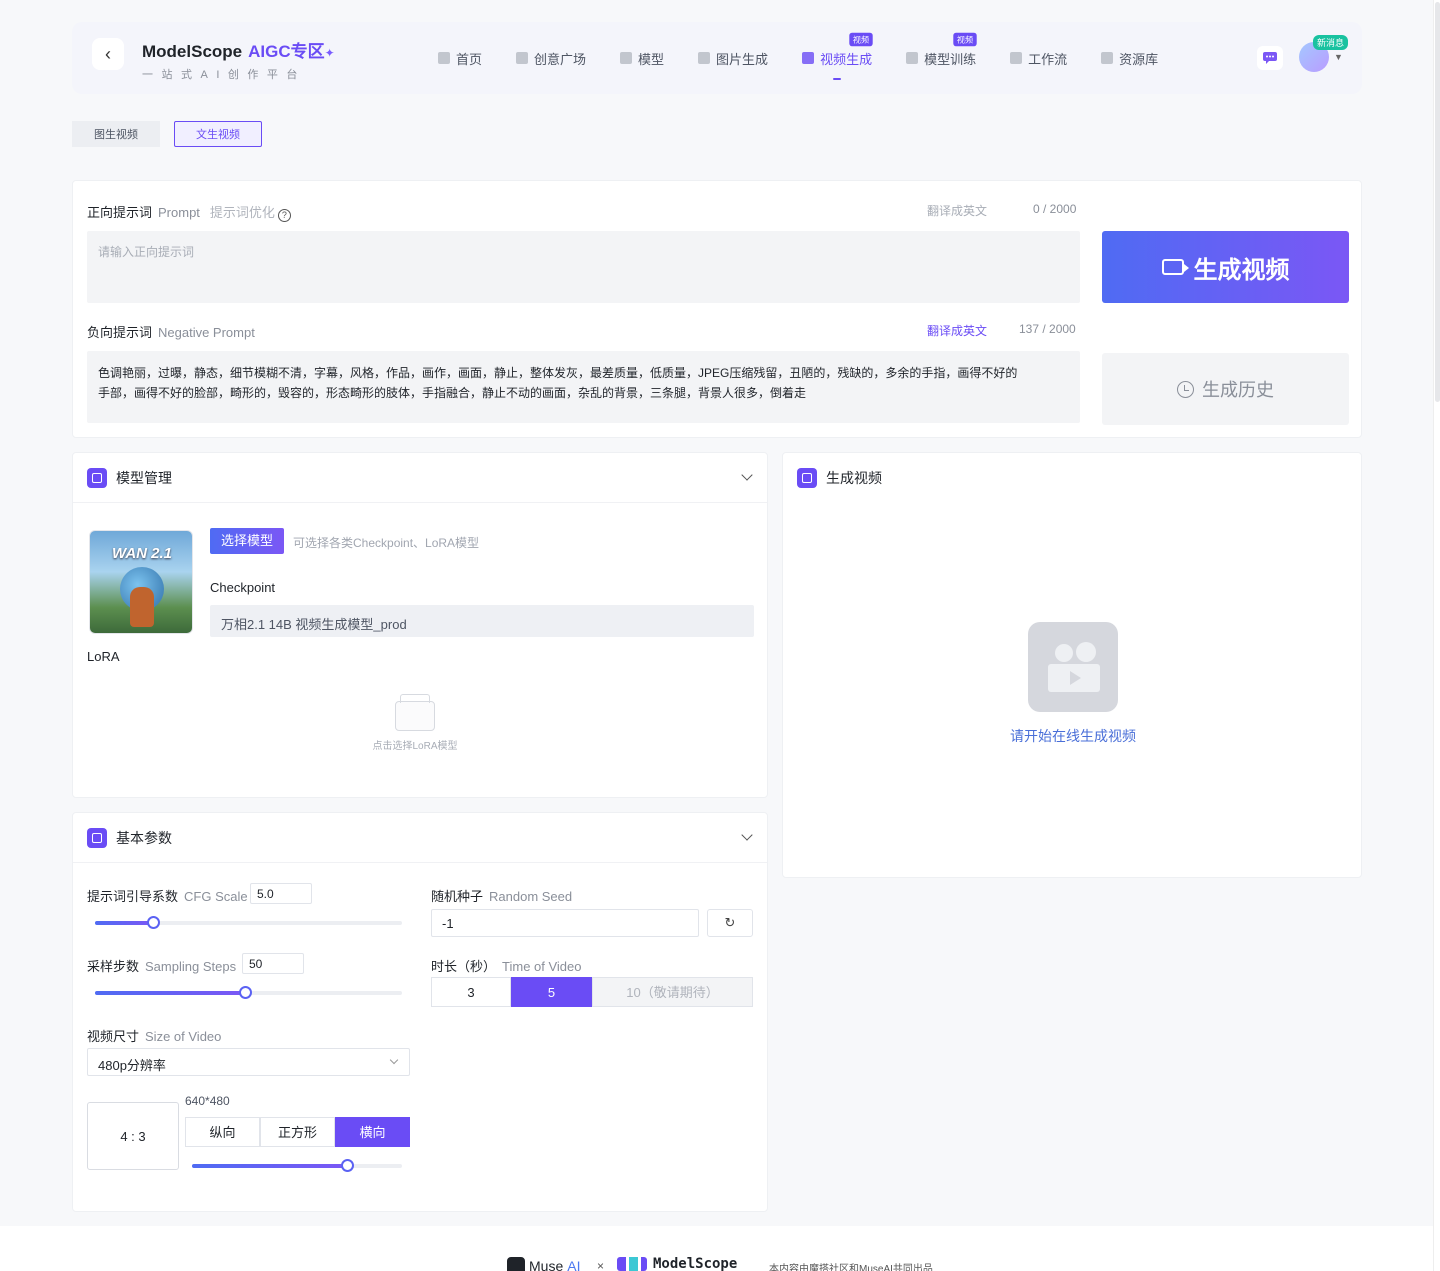  I want to click on help-icon: ?, so click(284, 215).